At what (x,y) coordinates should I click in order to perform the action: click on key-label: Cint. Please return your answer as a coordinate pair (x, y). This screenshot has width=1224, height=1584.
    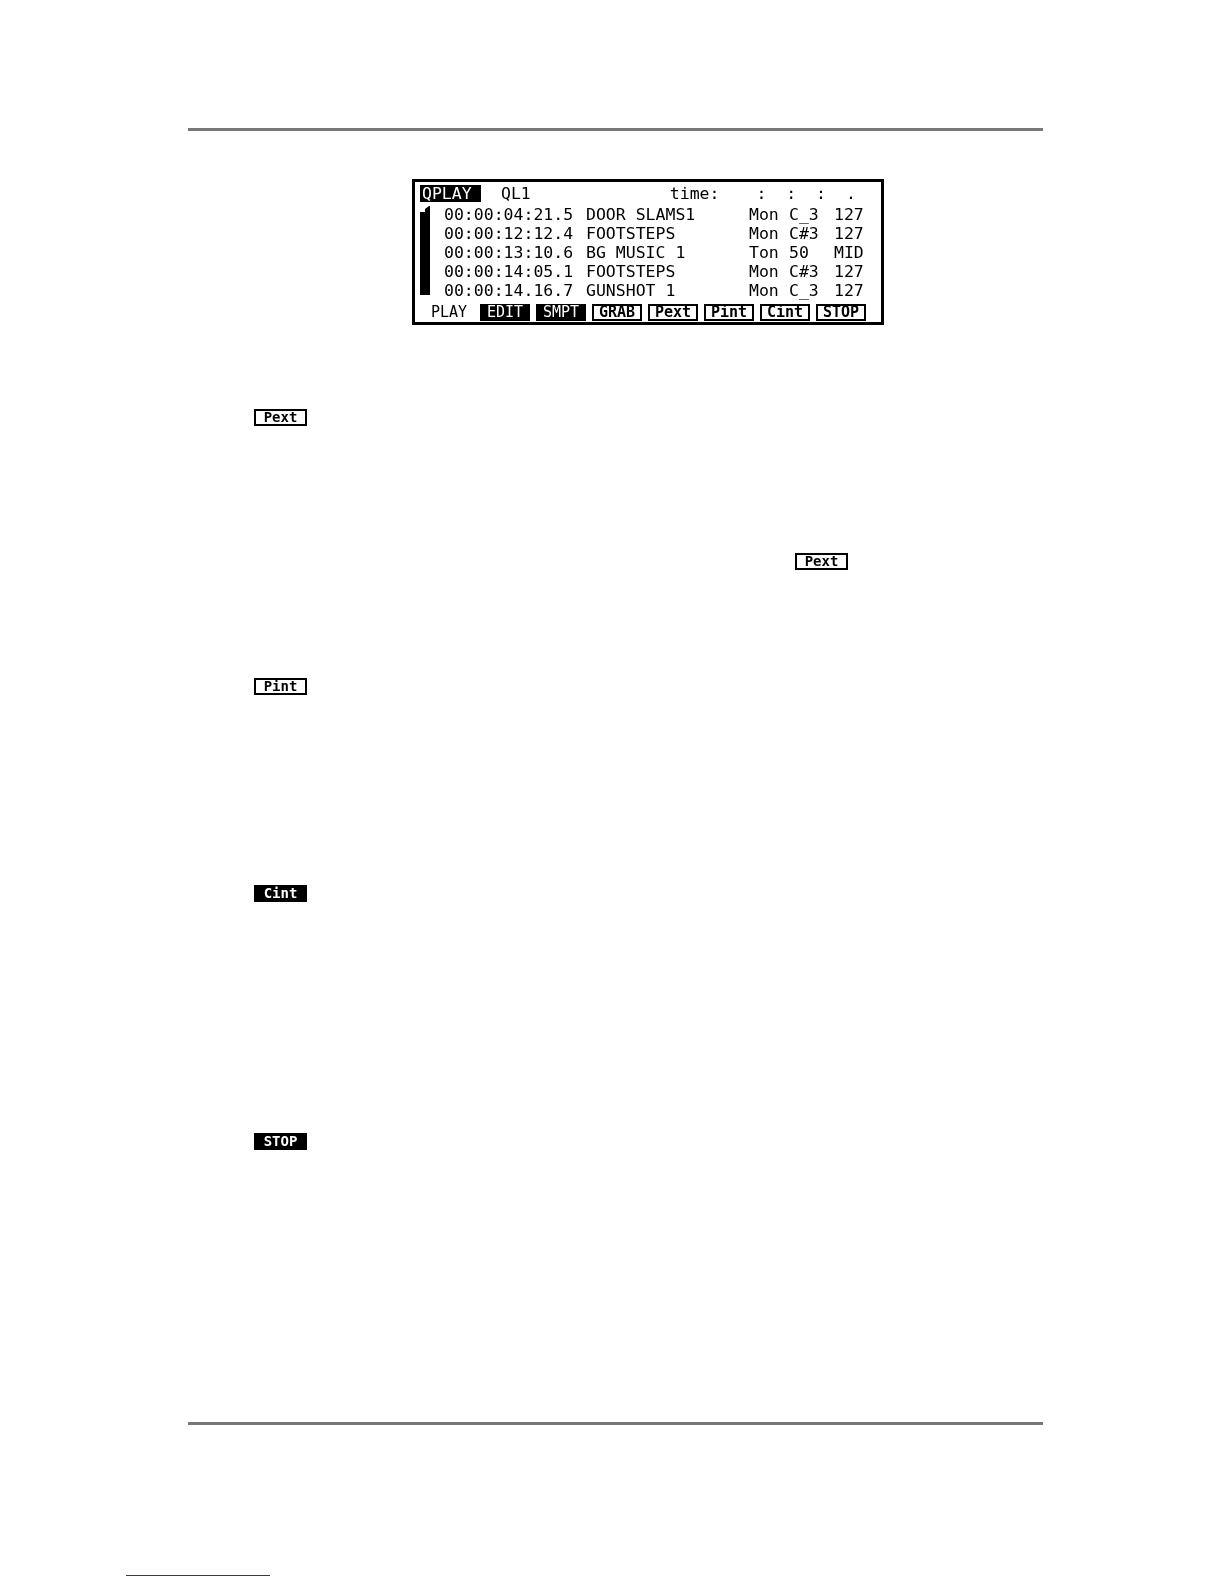
    Looking at the image, I should click on (280, 893).